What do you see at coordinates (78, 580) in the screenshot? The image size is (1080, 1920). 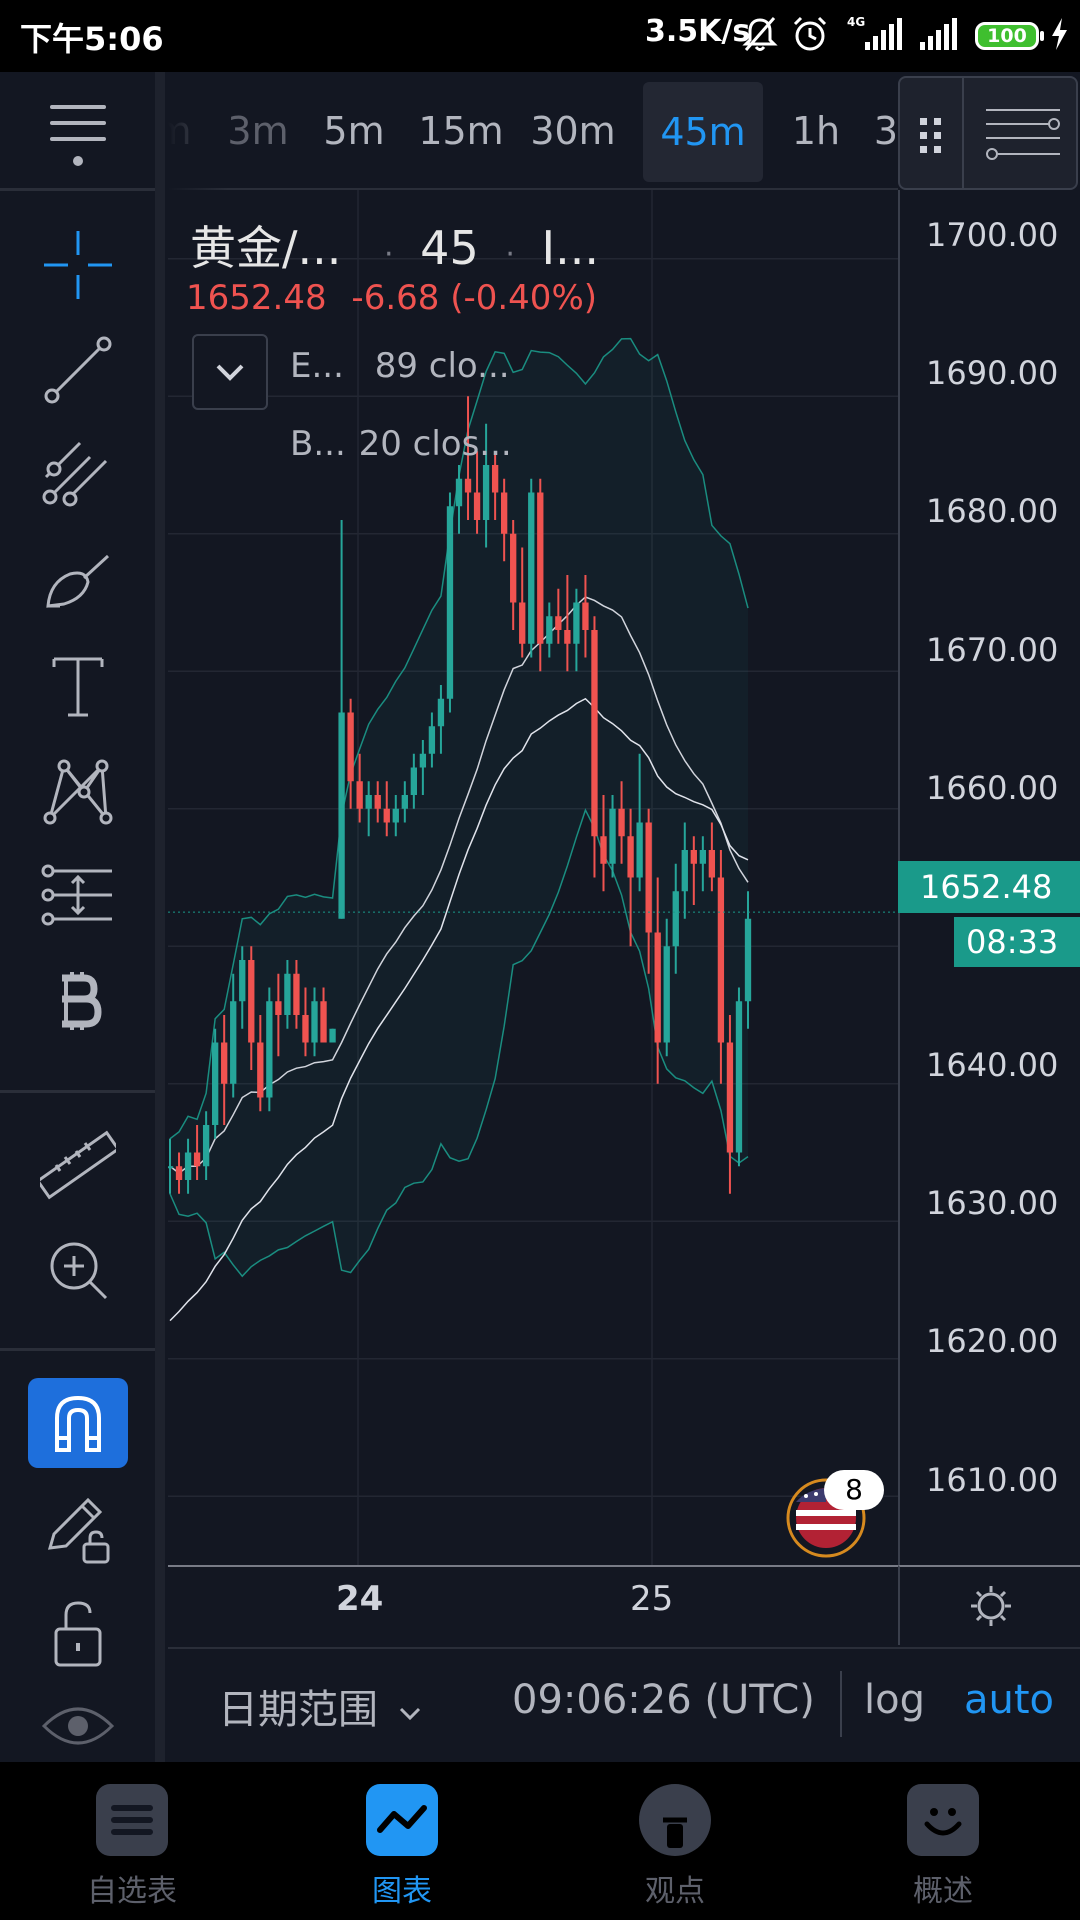 I see `brush-tool` at bounding box center [78, 580].